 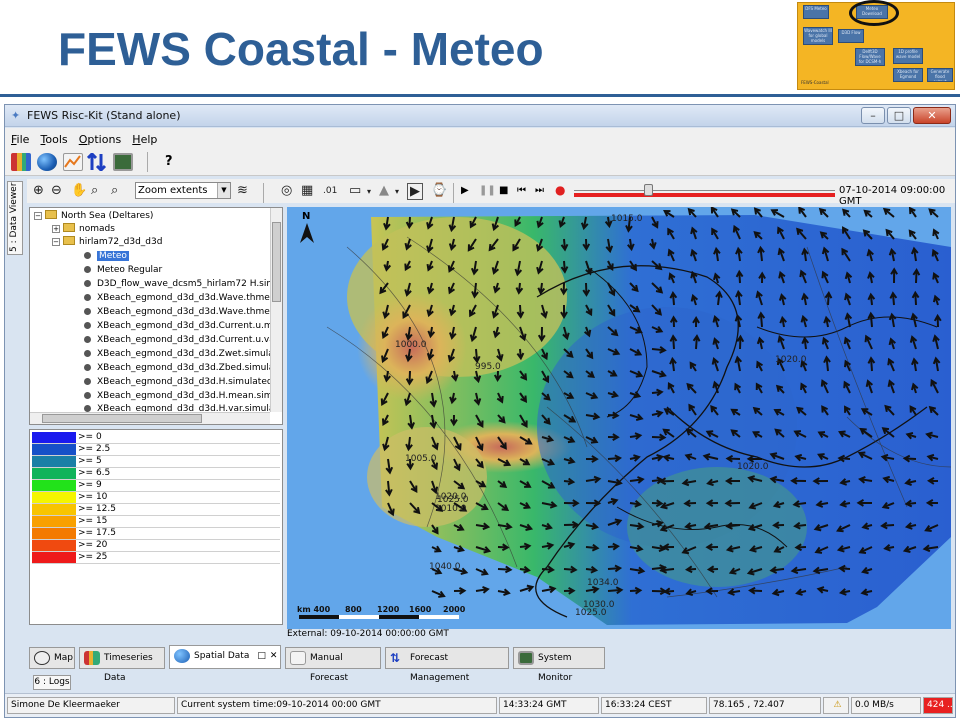 I want to click on legend-row: >= 6.5, so click(x=156, y=474).